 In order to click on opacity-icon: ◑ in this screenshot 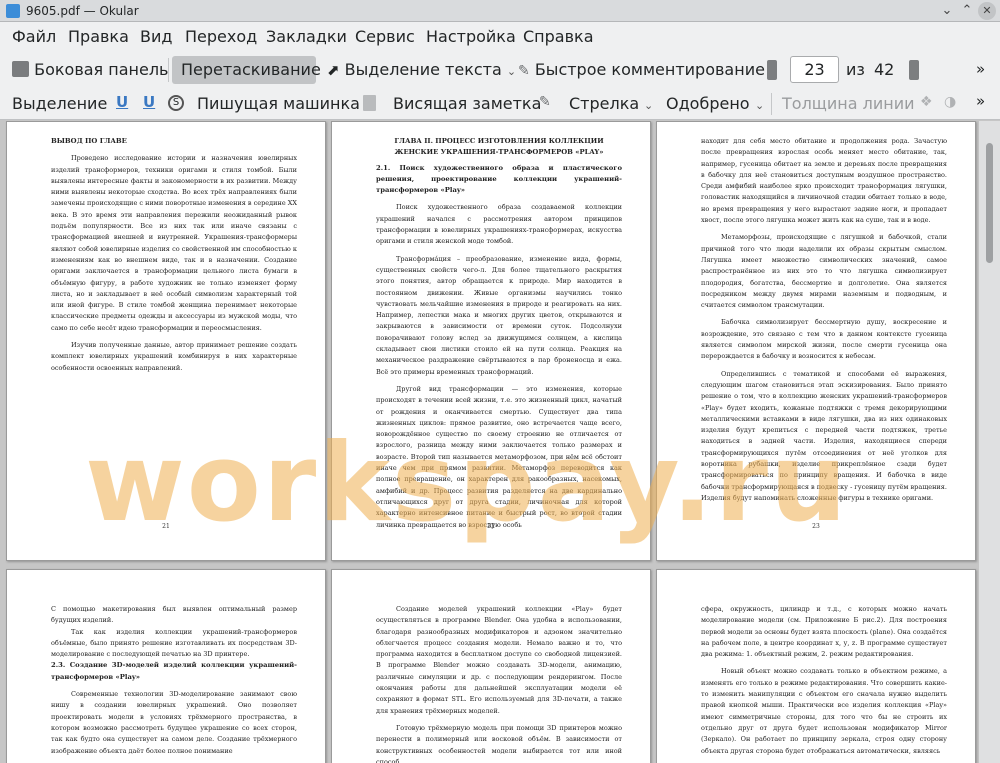, I will do `click(950, 102)`.